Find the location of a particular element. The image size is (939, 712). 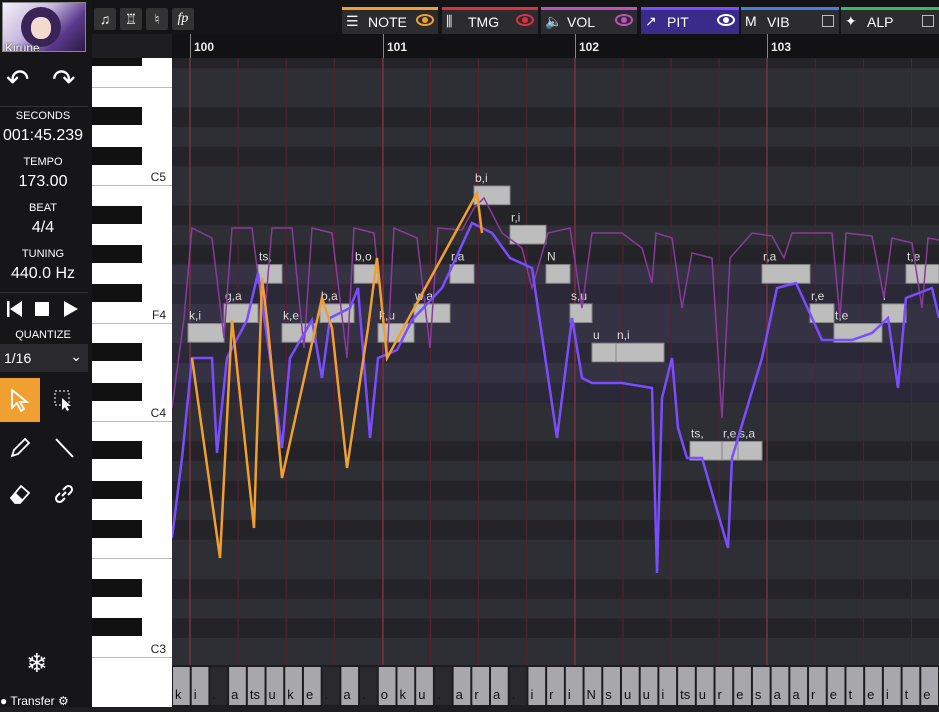

snowflake-icon: ❄ is located at coordinates (37, 663).